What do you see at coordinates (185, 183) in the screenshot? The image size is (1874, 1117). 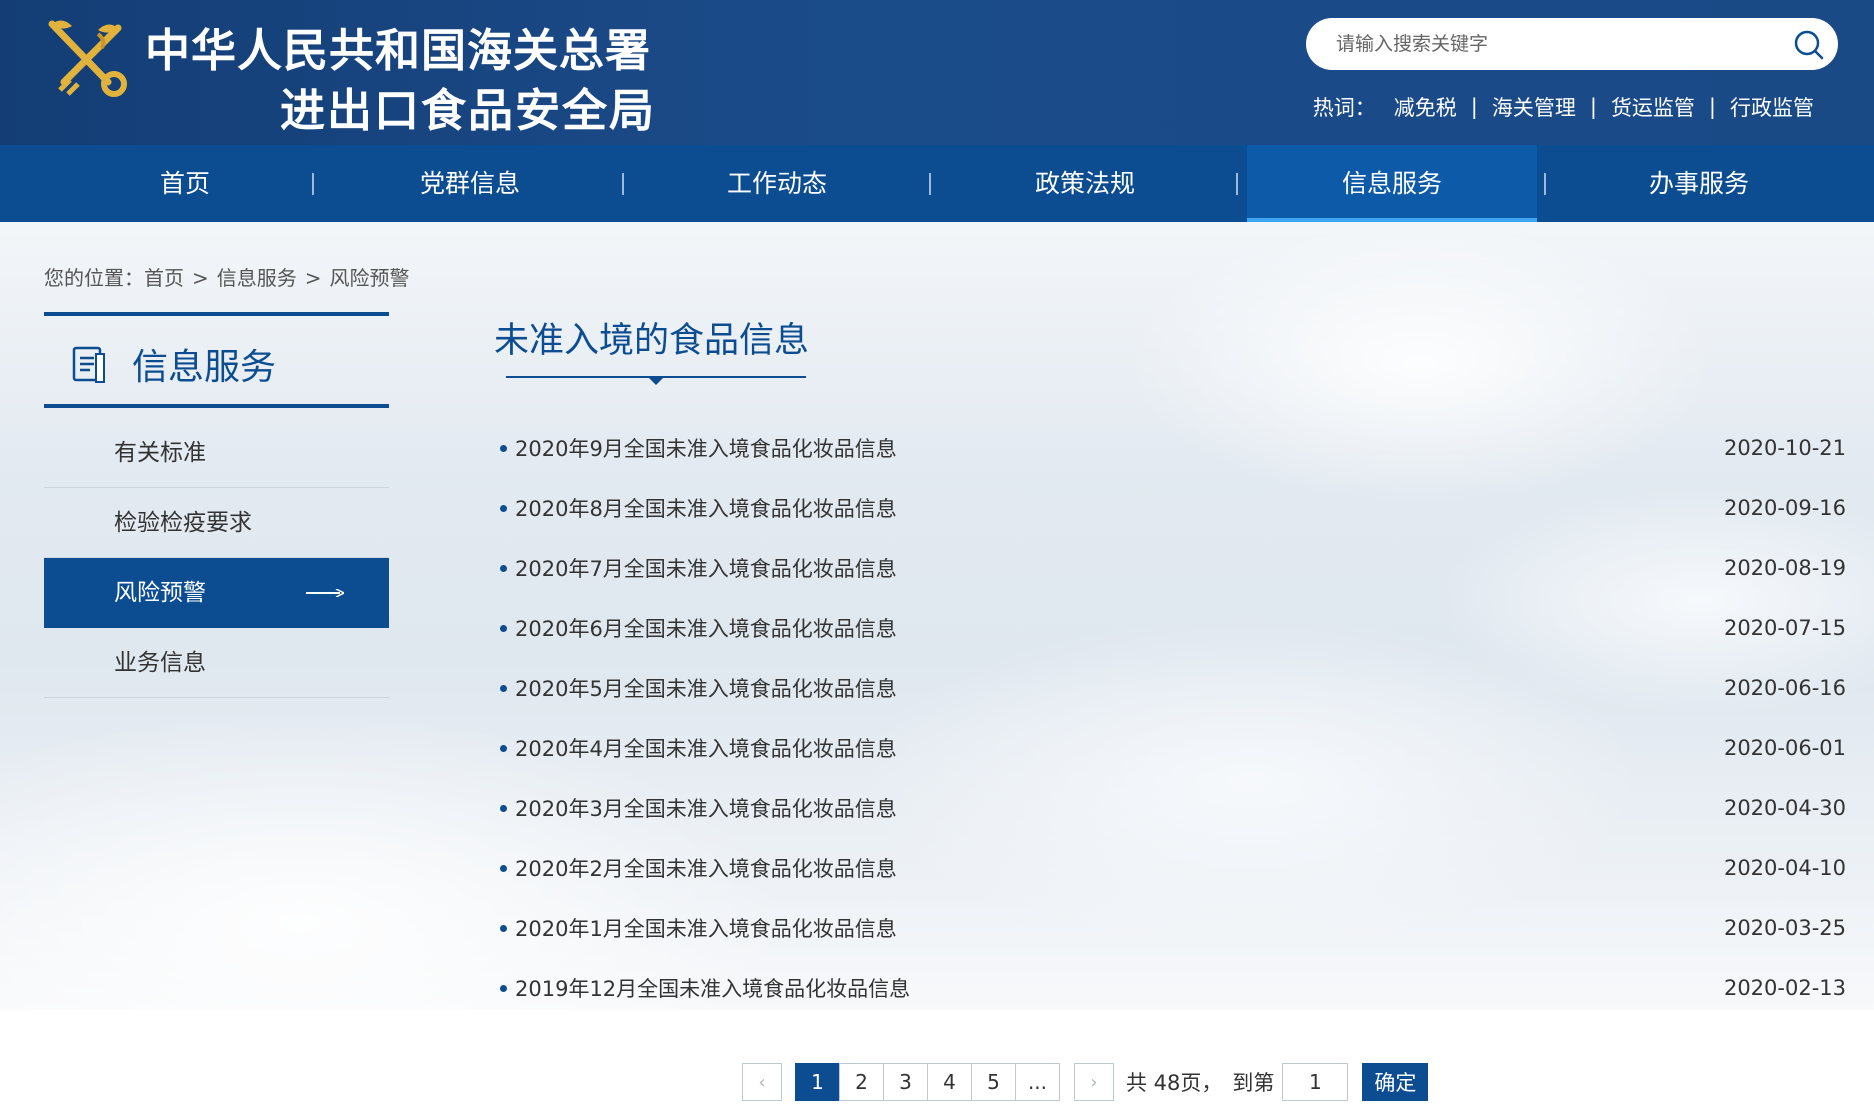 I see `nav-item-home: 首页` at bounding box center [185, 183].